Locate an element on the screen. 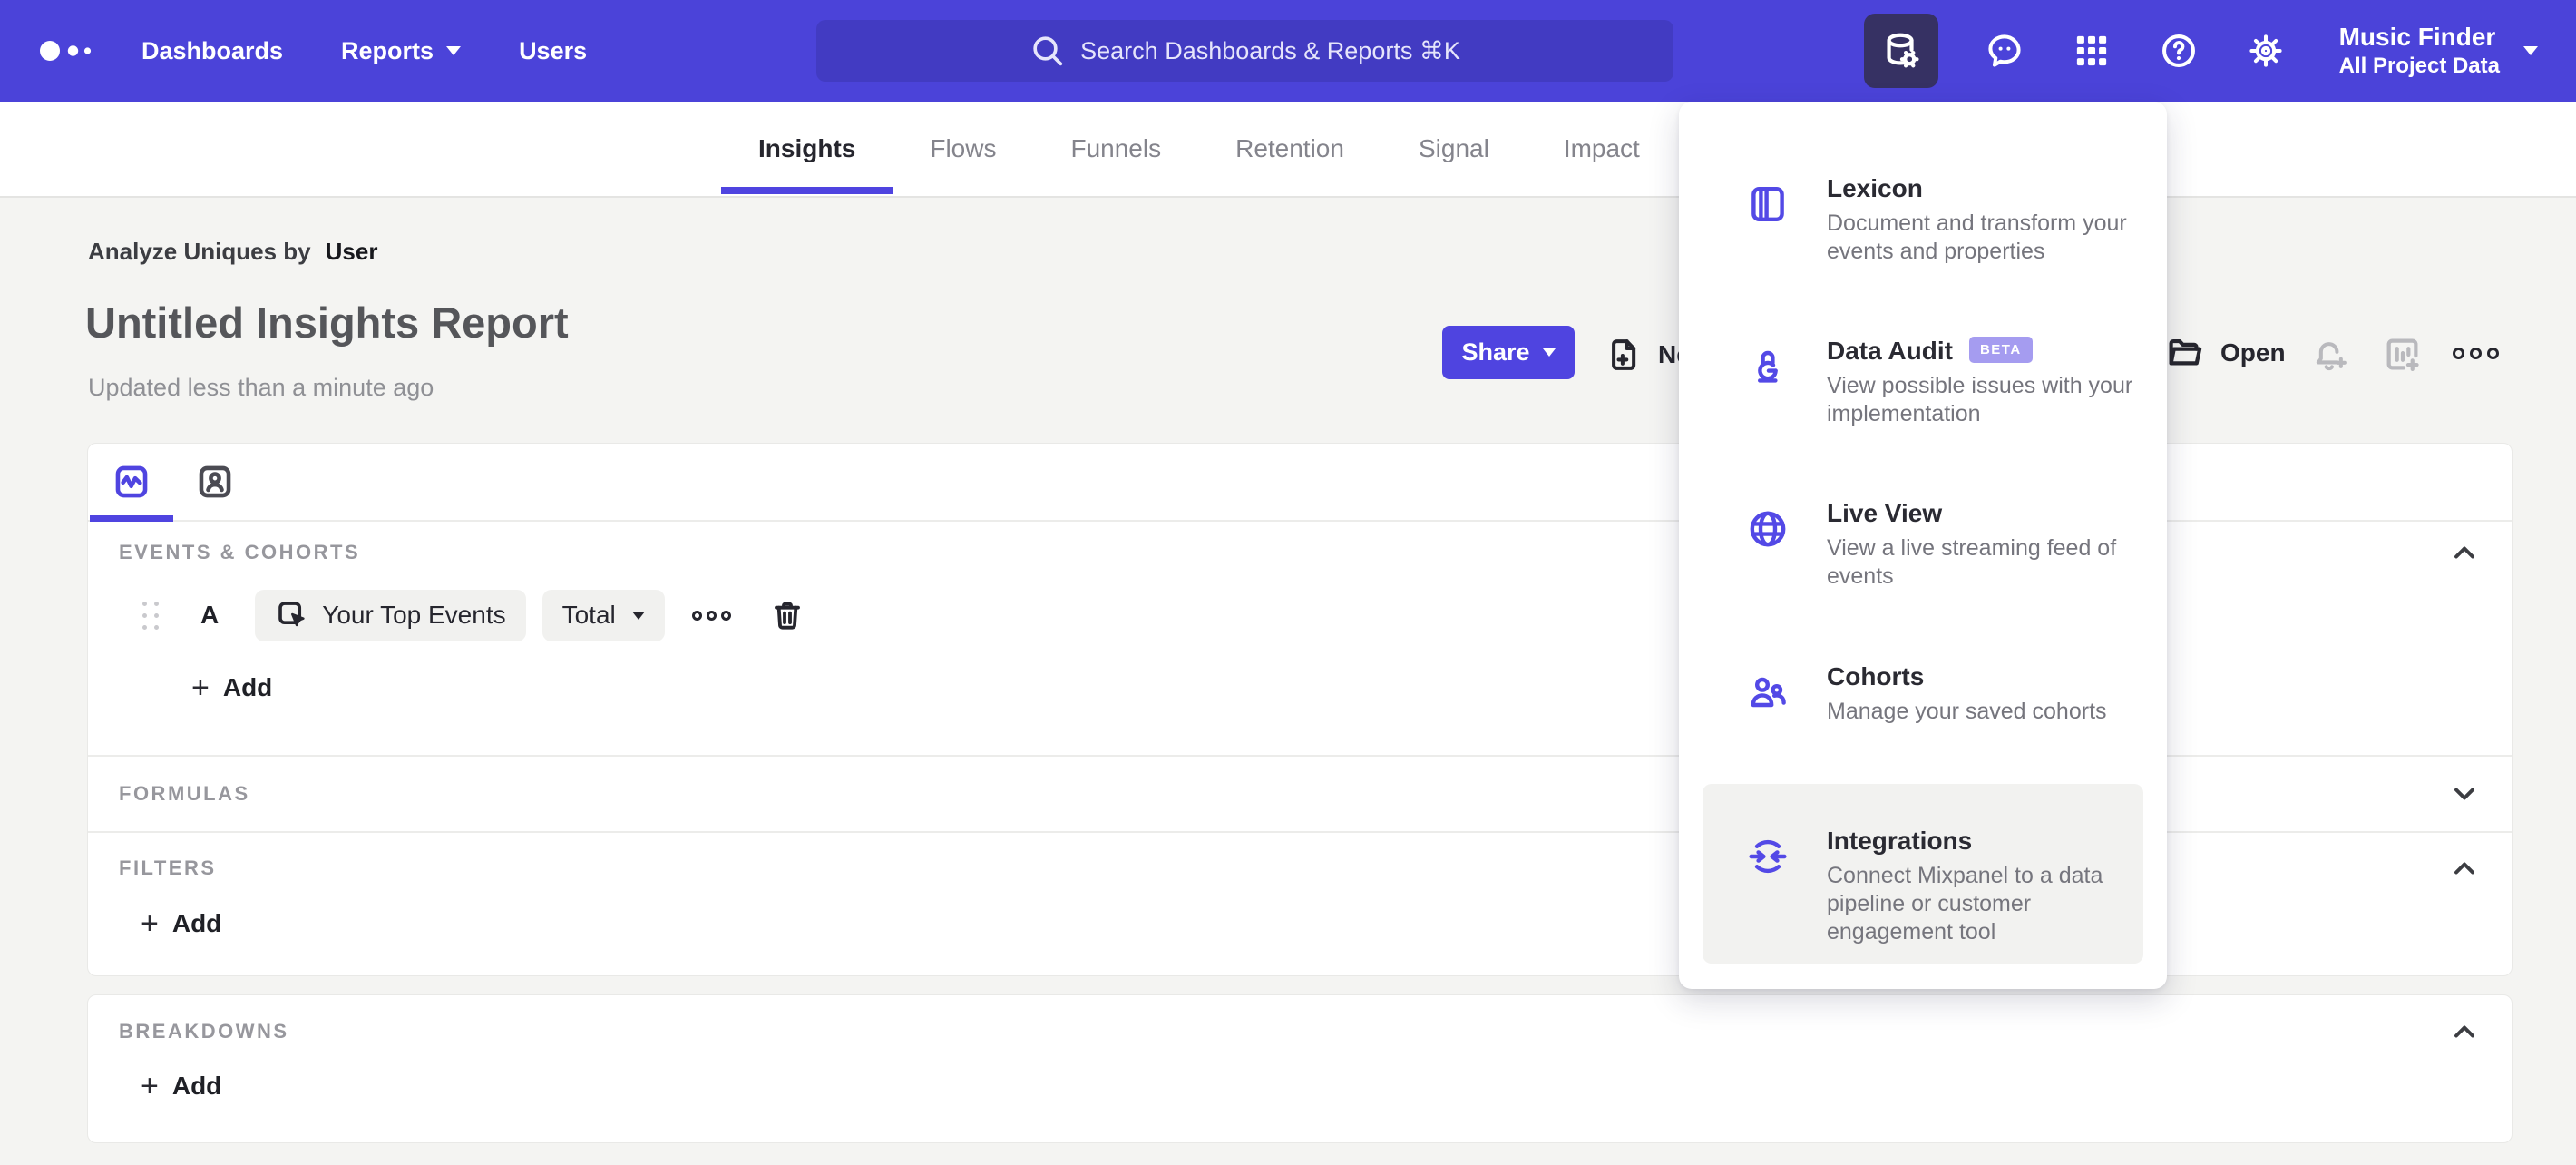 The width and height of the screenshot is (2576, 1165). tab-retention: Retention is located at coordinates (1289, 149).